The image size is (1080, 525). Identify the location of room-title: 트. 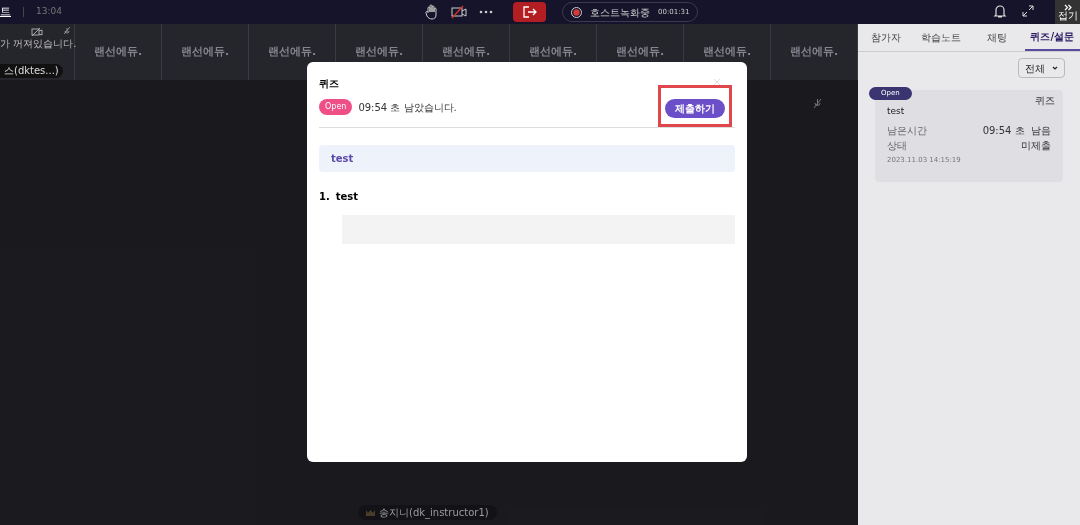
(5, 11).